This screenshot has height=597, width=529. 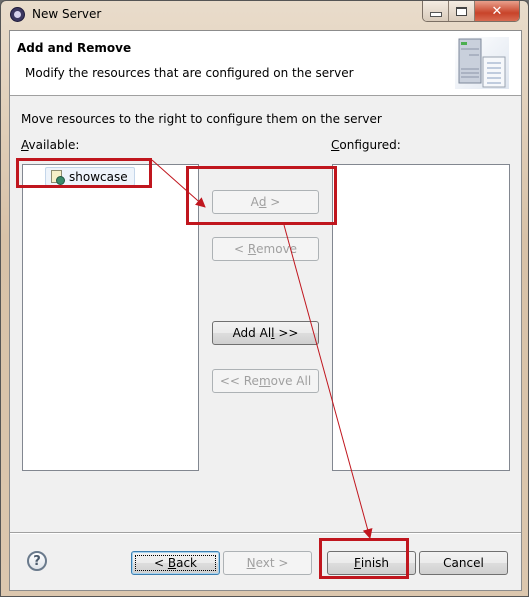 I want to click on close-icon: ✕, so click(x=497, y=11).